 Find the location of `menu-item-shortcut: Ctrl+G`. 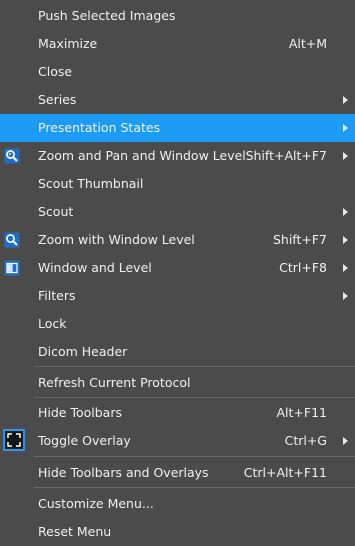

menu-item-shortcut: Ctrl+G is located at coordinates (305, 440).